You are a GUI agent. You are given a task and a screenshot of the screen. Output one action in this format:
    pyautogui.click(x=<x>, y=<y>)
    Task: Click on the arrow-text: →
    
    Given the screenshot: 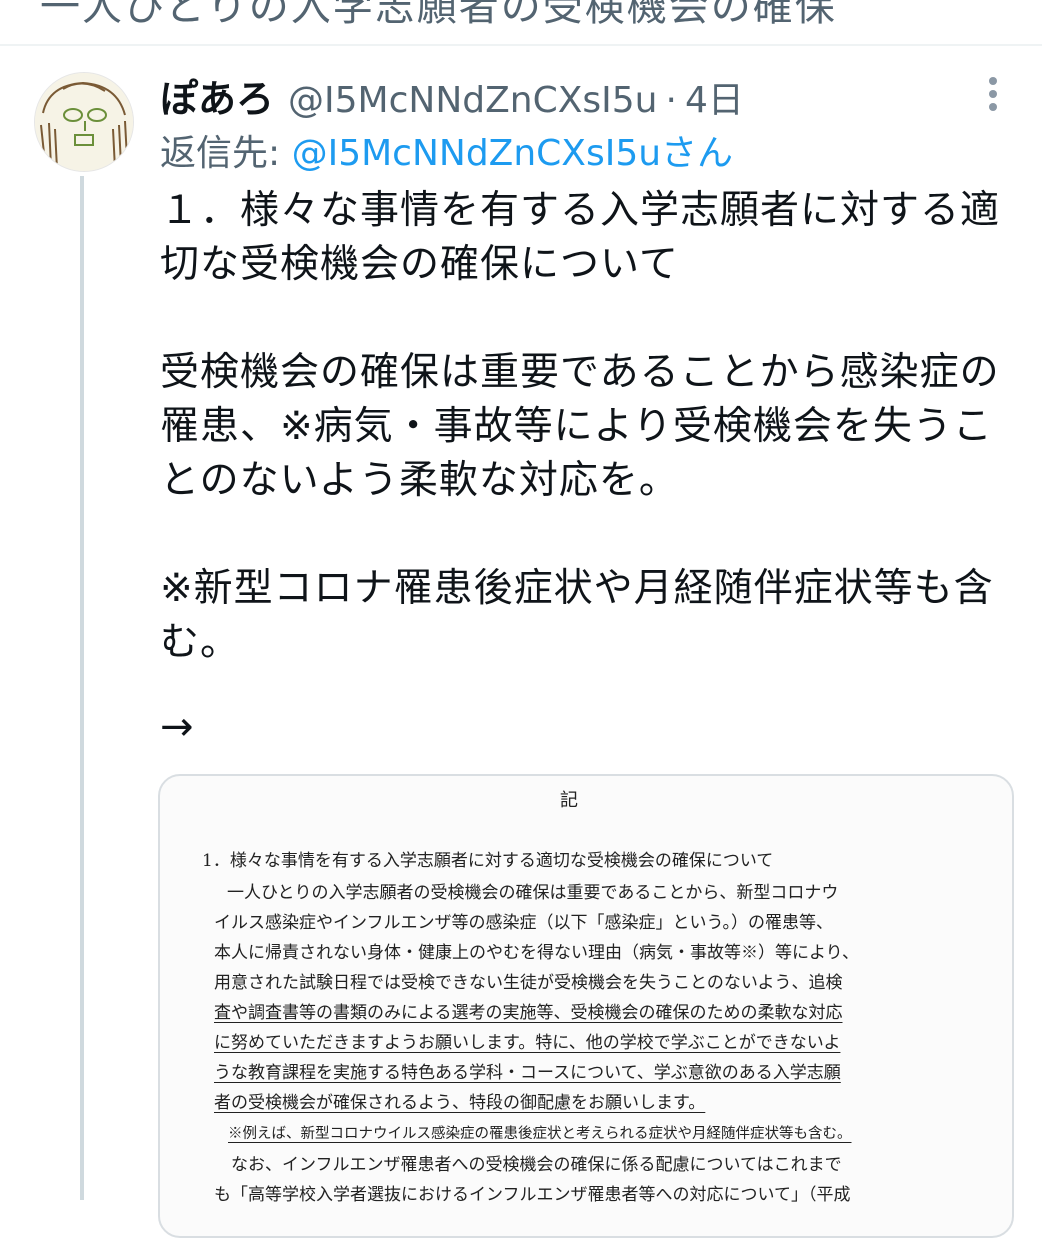 What is the action you would take?
    pyautogui.click(x=177, y=727)
    